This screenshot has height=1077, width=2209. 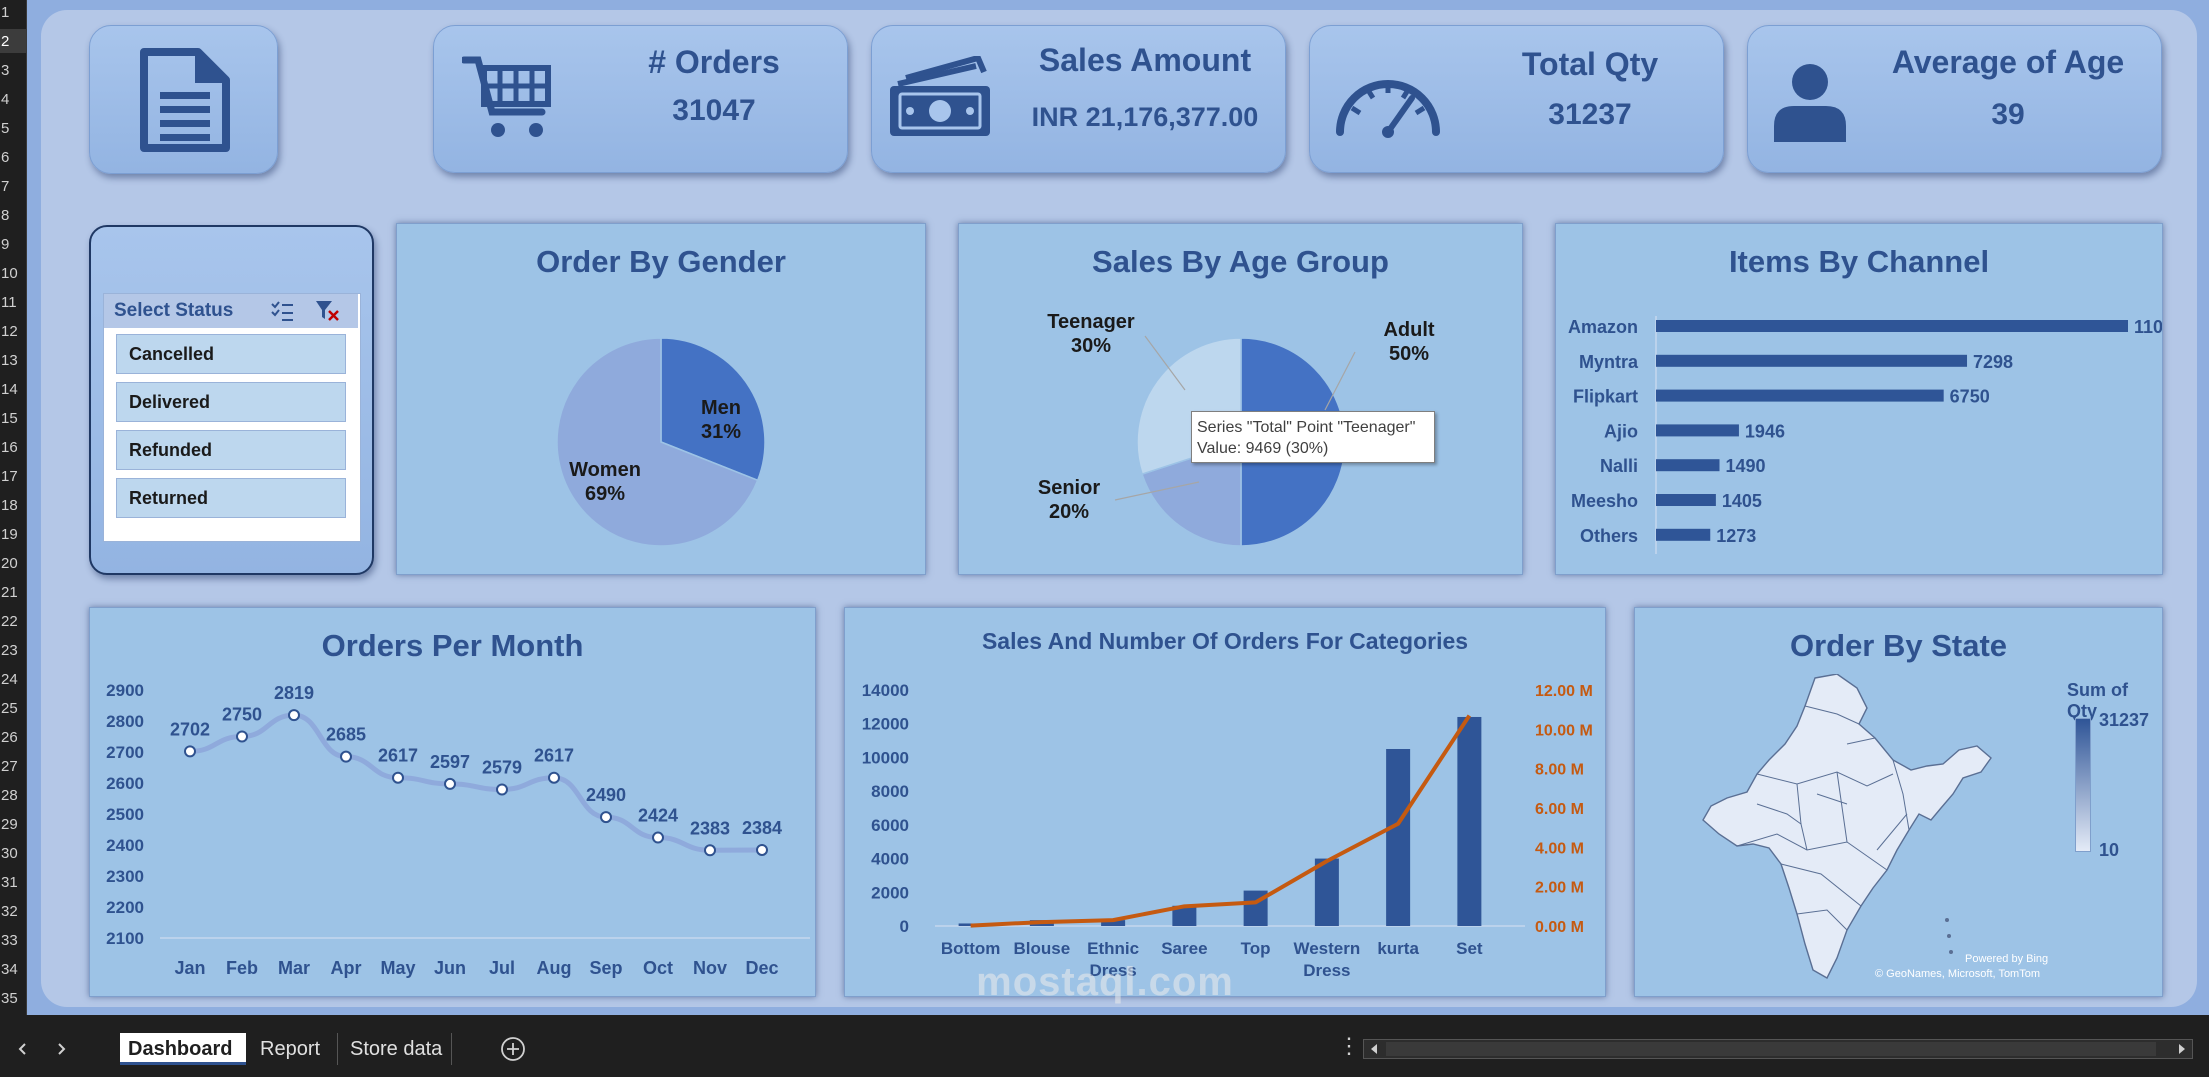 I want to click on sheet-tab-bar: Dashboard Report Store data ⋮, so click(x=1104, y=1046).